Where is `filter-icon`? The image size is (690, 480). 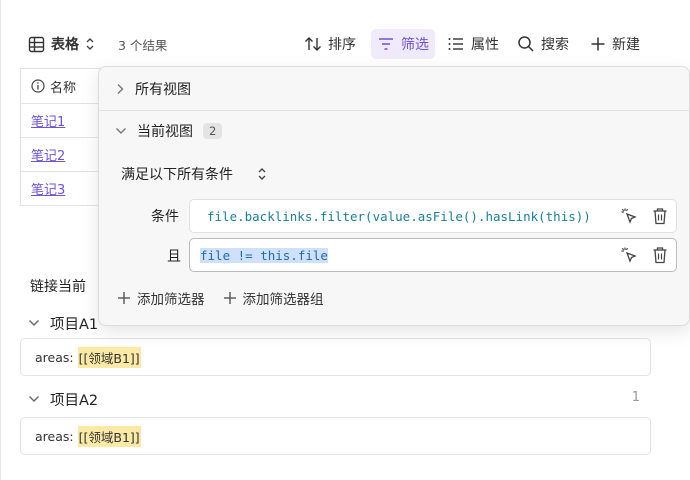
filter-icon is located at coordinates (386, 44).